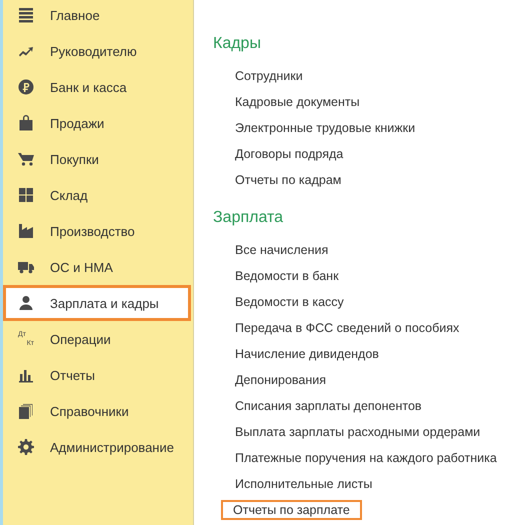 The height and width of the screenshot is (525, 526). I want to click on bag-icon, so click(26, 123).